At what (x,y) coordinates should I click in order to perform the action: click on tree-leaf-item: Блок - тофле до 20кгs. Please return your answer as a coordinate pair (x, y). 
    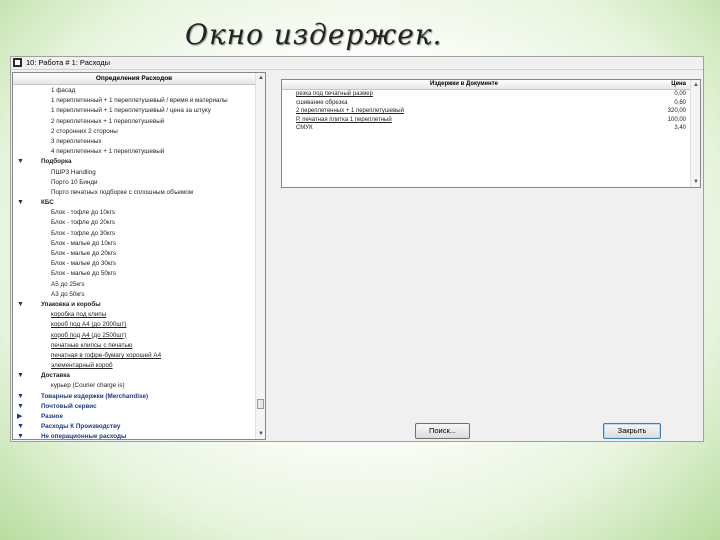
    Looking at the image, I should click on (134, 223).